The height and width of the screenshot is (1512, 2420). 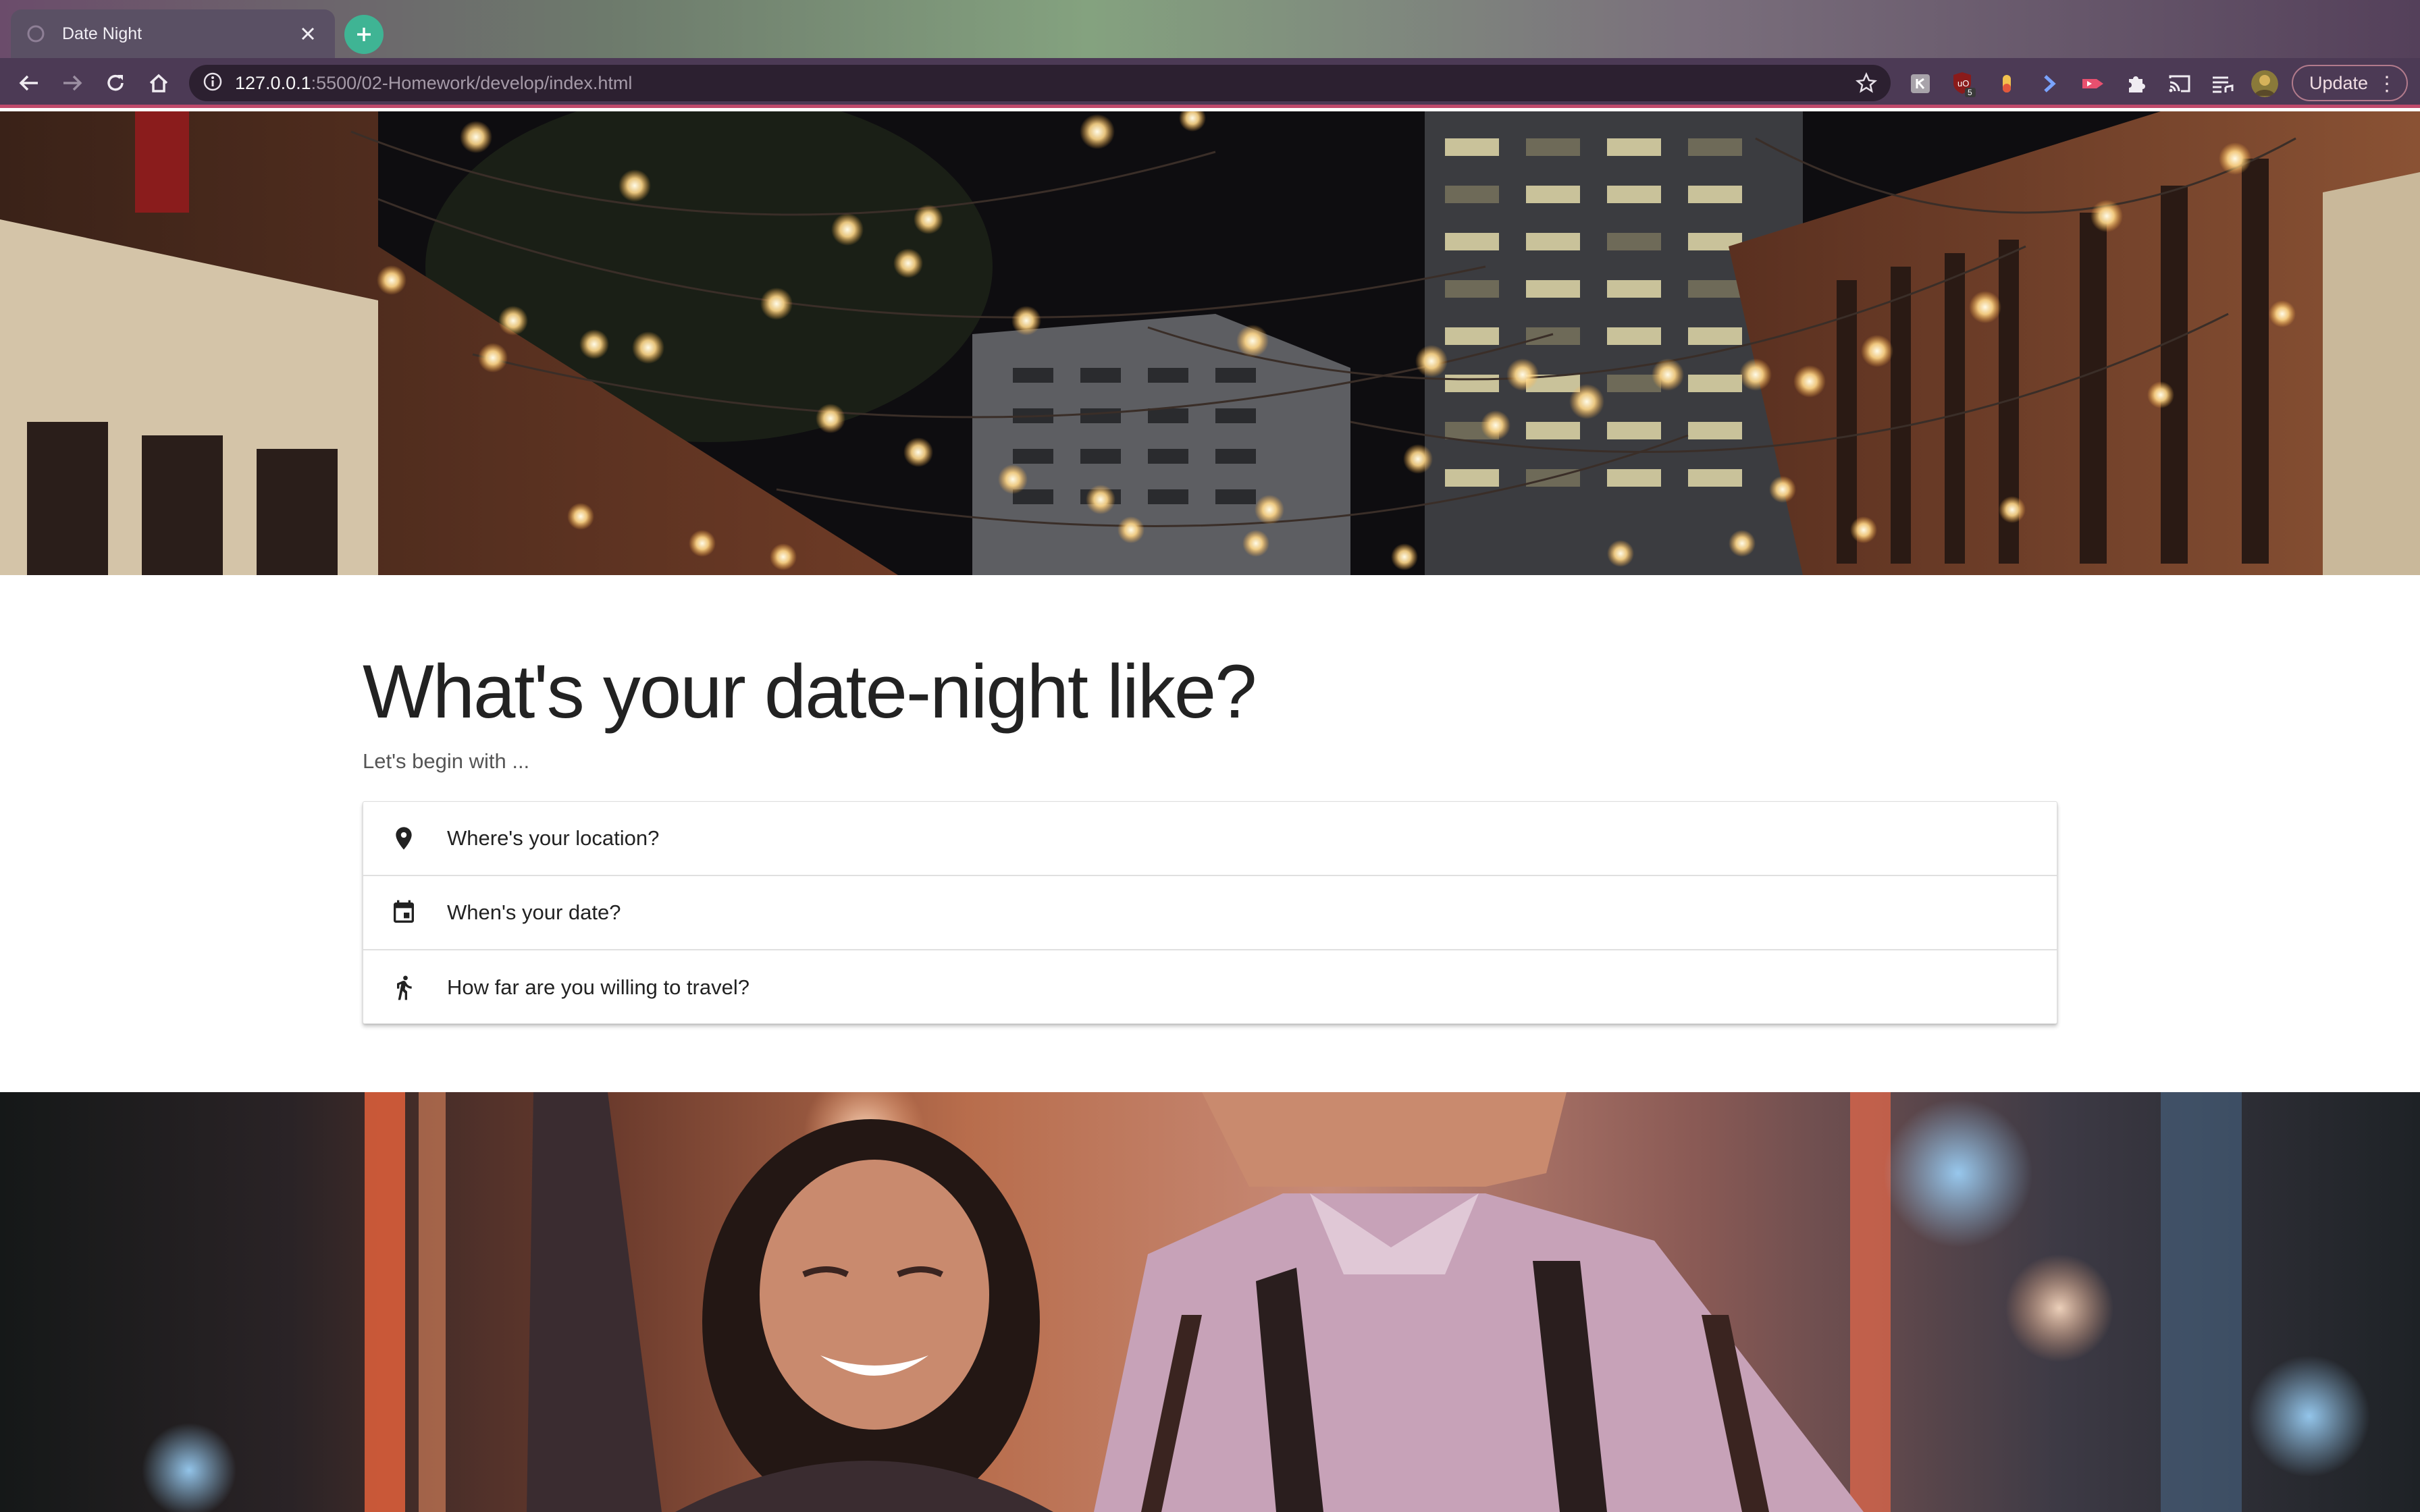 What do you see at coordinates (213, 83) in the screenshot?
I see `site-info-icon` at bounding box center [213, 83].